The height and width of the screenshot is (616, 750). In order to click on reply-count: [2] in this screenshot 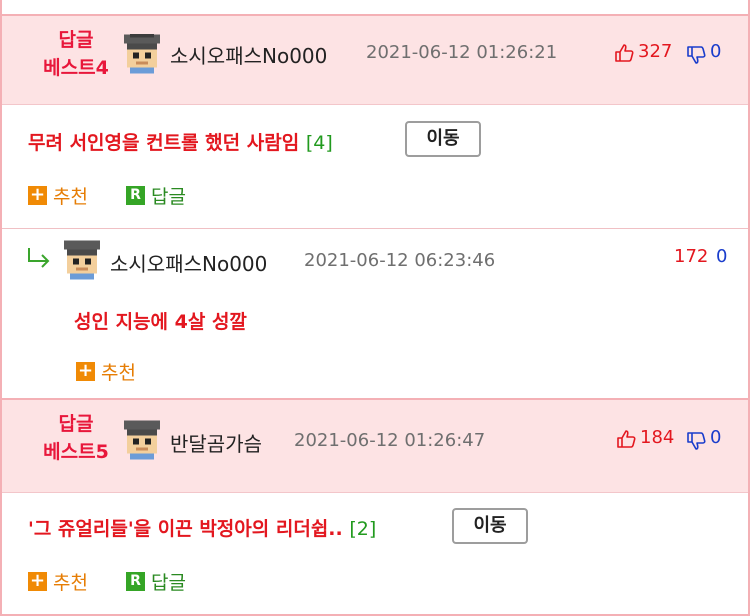, I will do `click(363, 529)`.